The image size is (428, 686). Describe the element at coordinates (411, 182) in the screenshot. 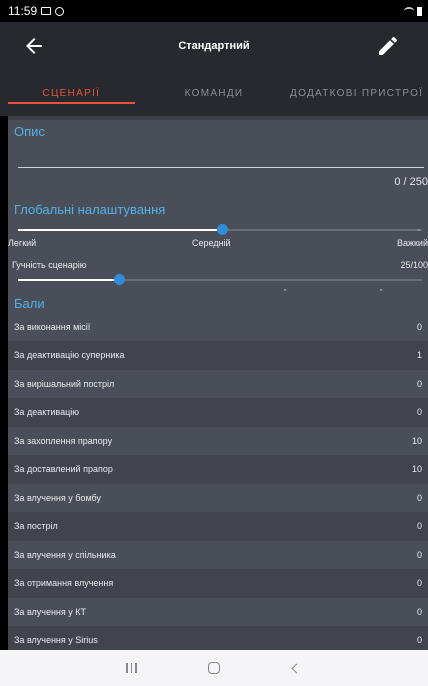

I see `description-counter: 0 / 250` at that location.